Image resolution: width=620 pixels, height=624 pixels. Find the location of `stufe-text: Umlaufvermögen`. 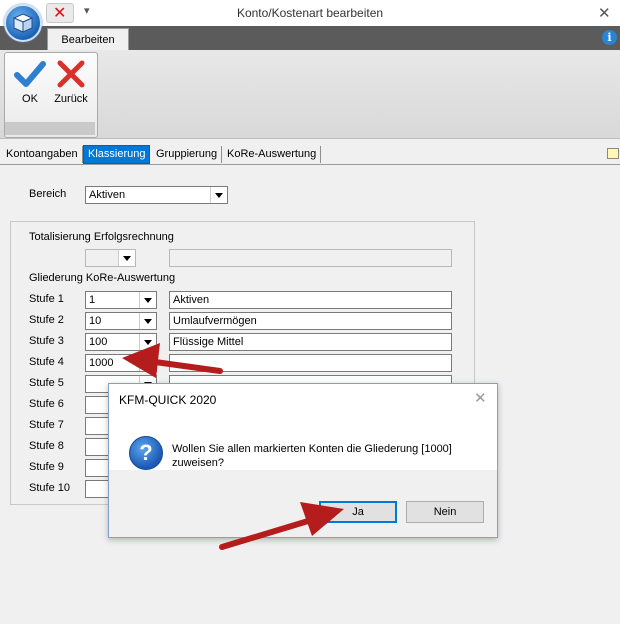

stufe-text: Umlaufvermögen is located at coordinates (310, 321).